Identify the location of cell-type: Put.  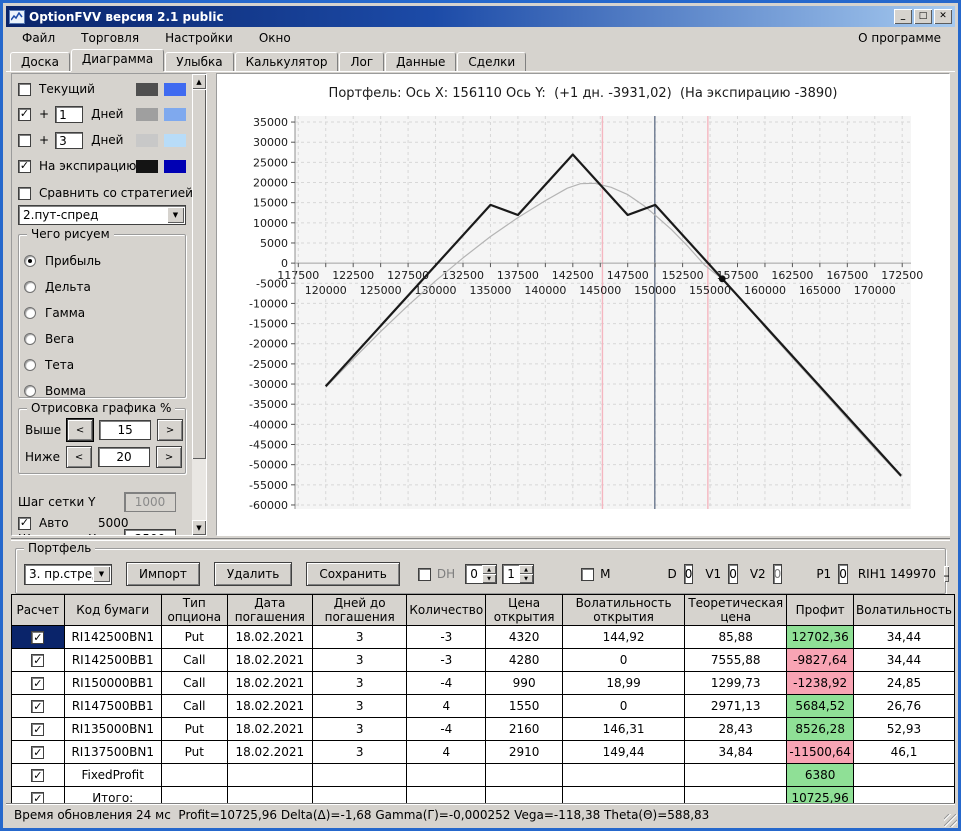
(194, 752).